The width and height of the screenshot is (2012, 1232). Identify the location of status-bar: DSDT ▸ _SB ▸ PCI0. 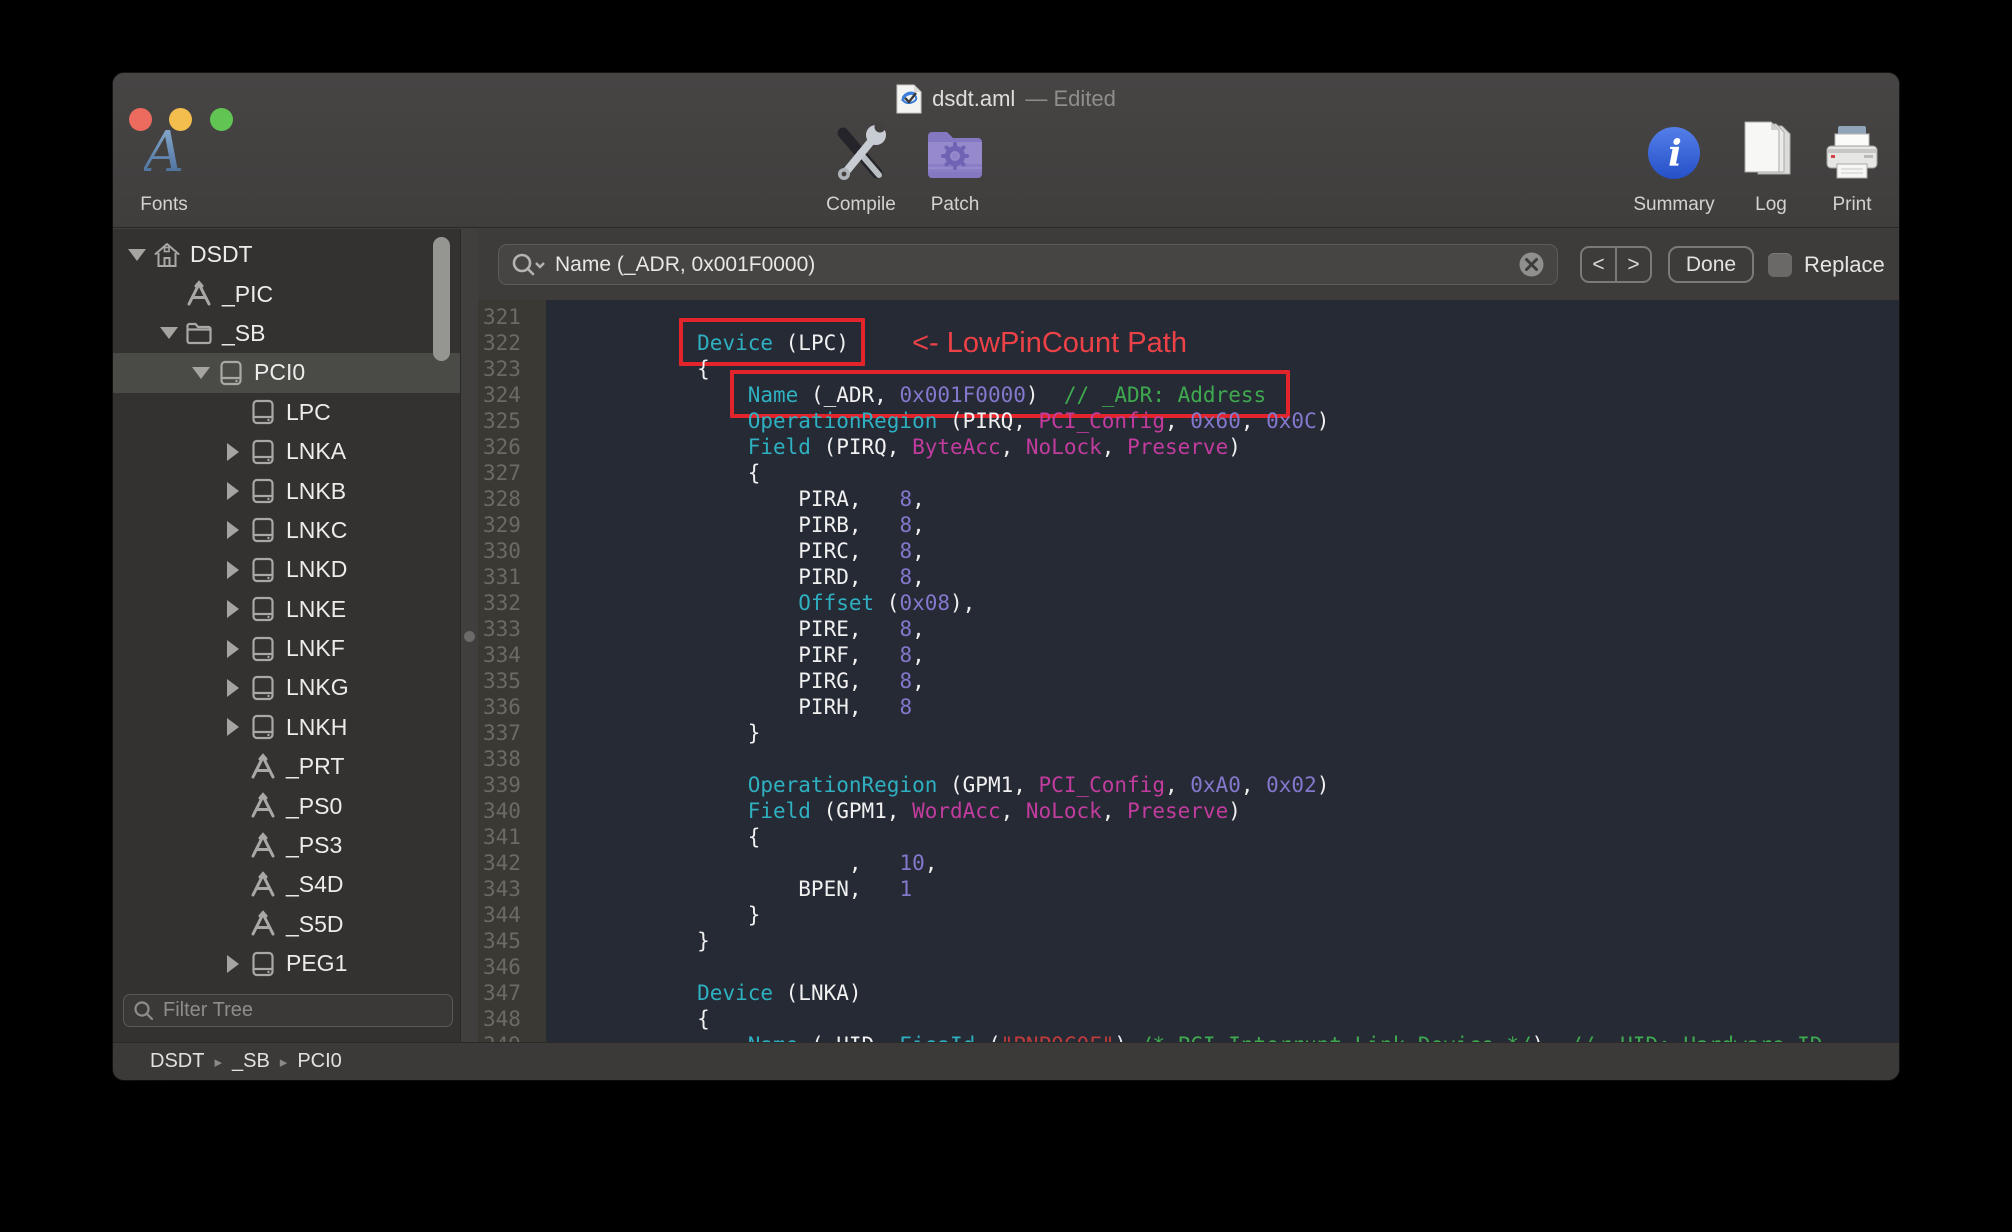
(1006, 1061).